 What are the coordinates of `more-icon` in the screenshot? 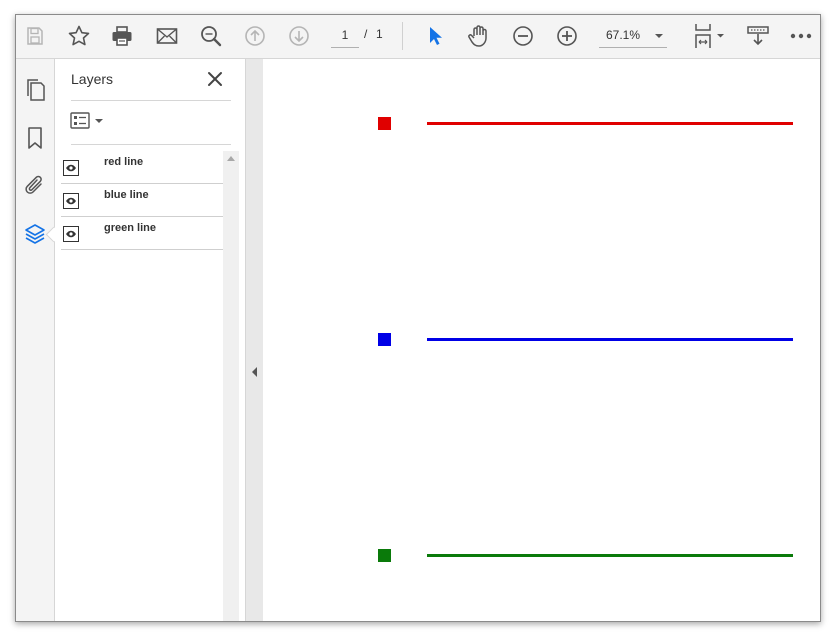 It's located at (801, 36).